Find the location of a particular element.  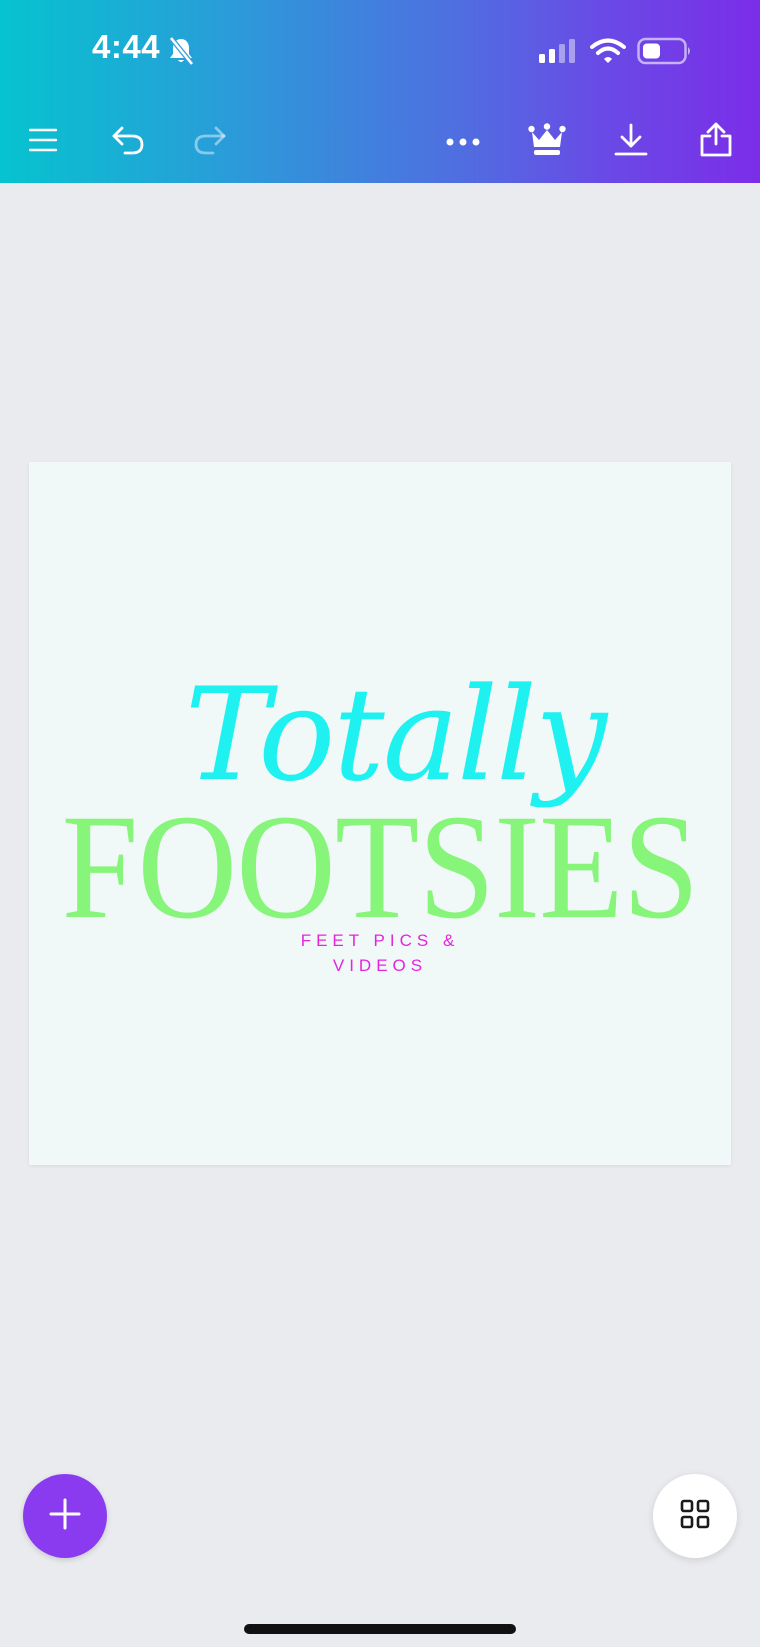

undo-icon is located at coordinates (128, 142).